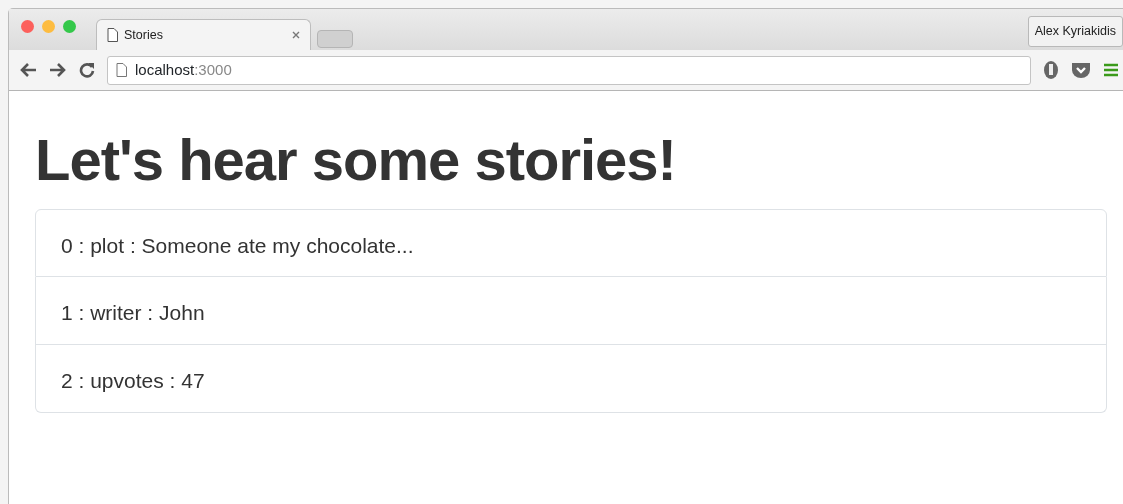 The width and height of the screenshot is (1123, 504). What do you see at coordinates (27, 26) in the screenshot?
I see `close-window-button` at bounding box center [27, 26].